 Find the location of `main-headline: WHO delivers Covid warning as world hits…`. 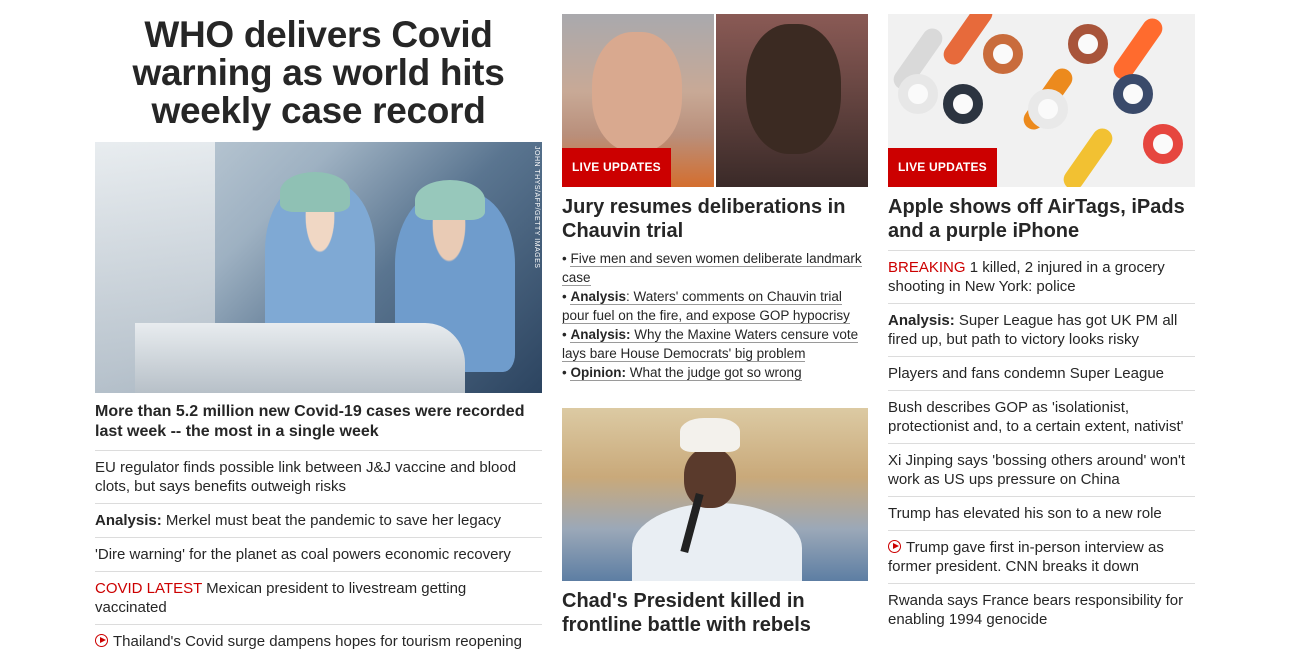

main-headline: WHO delivers Covid warning as world hits… is located at coordinates (318, 78).